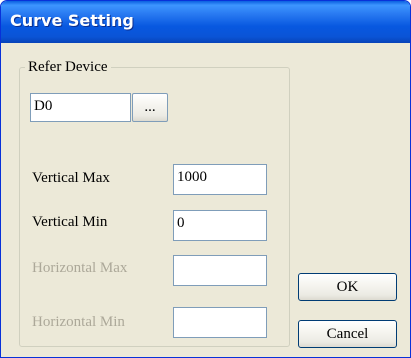 The image size is (411, 358). I want to click on ok-button: OK, so click(347, 287).